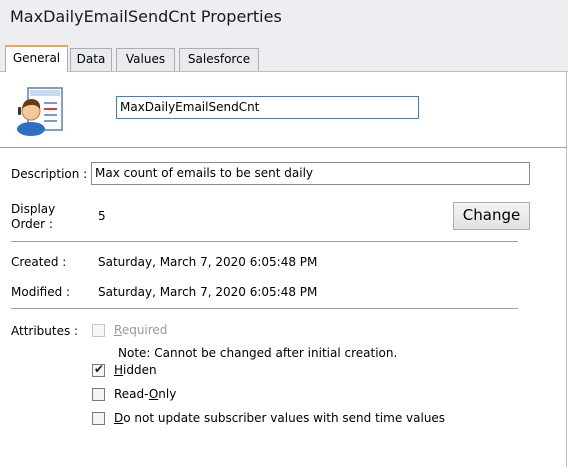 Image resolution: width=568 pixels, height=467 pixels. I want to click on tab-salesforce: Salesforce, so click(219, 59).